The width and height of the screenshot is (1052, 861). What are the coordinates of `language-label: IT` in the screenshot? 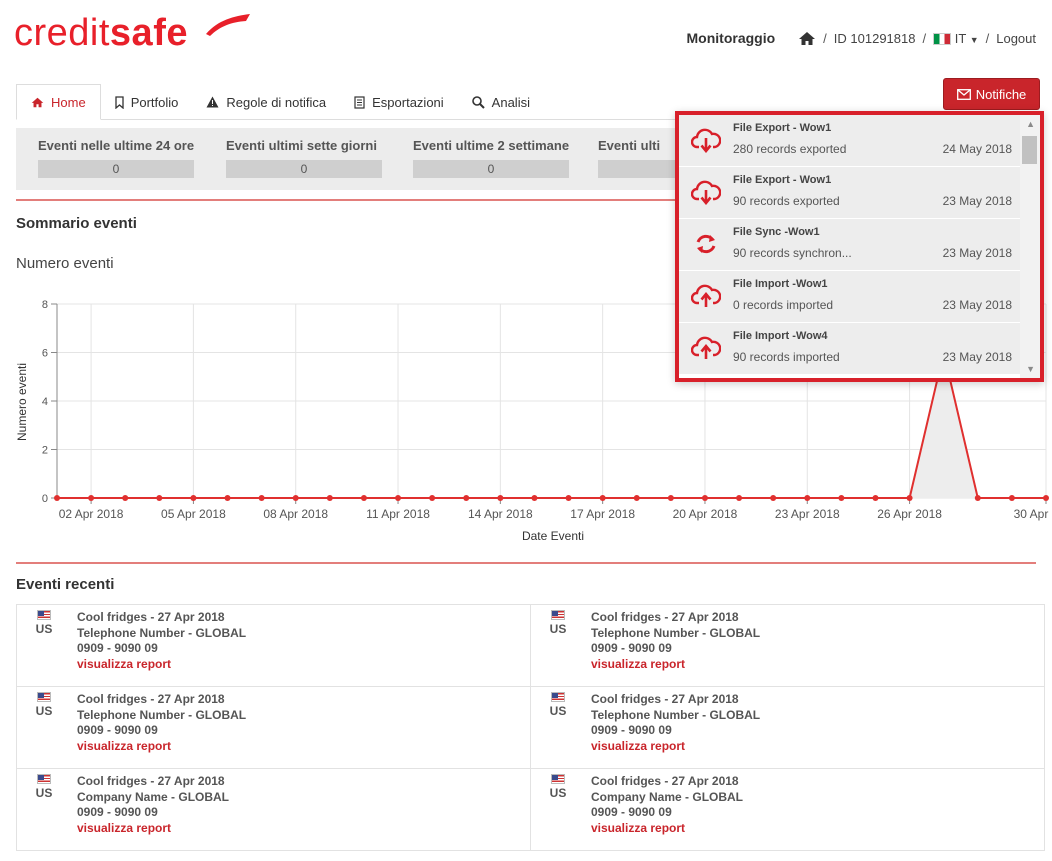 It's located at (960, 38).